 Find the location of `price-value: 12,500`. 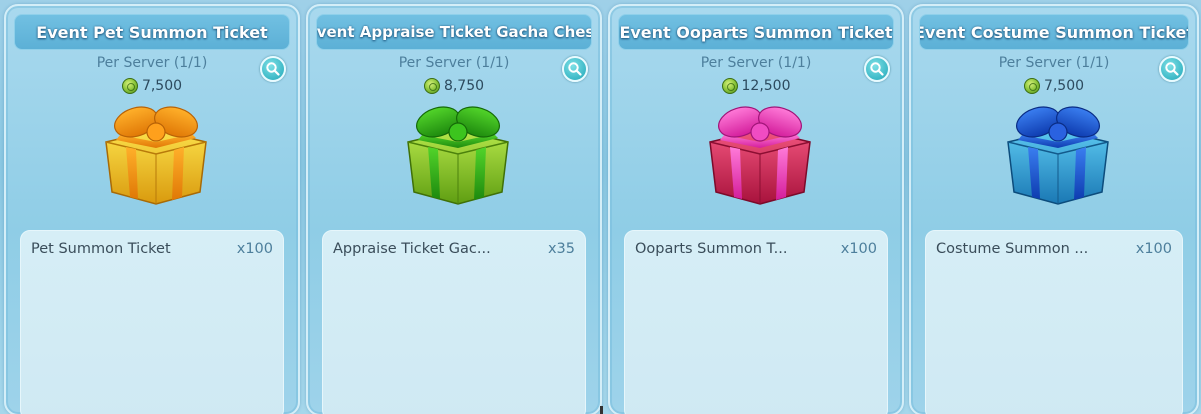

price-value: 12,500 is located at coordinates (766, 86).